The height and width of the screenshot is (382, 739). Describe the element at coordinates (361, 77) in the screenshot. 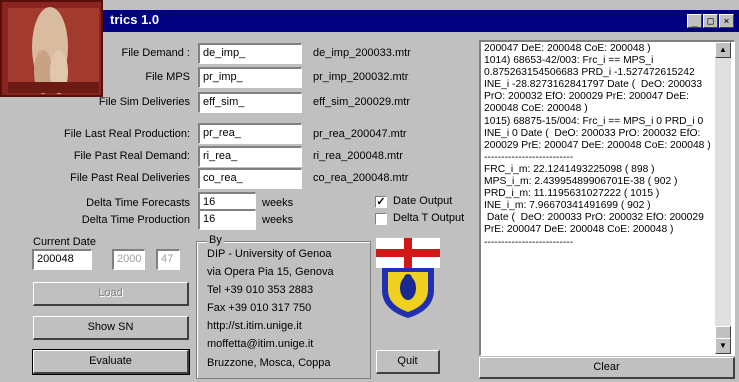

I see `file-mps-output: pr_imp_200032.mtr` at that location.